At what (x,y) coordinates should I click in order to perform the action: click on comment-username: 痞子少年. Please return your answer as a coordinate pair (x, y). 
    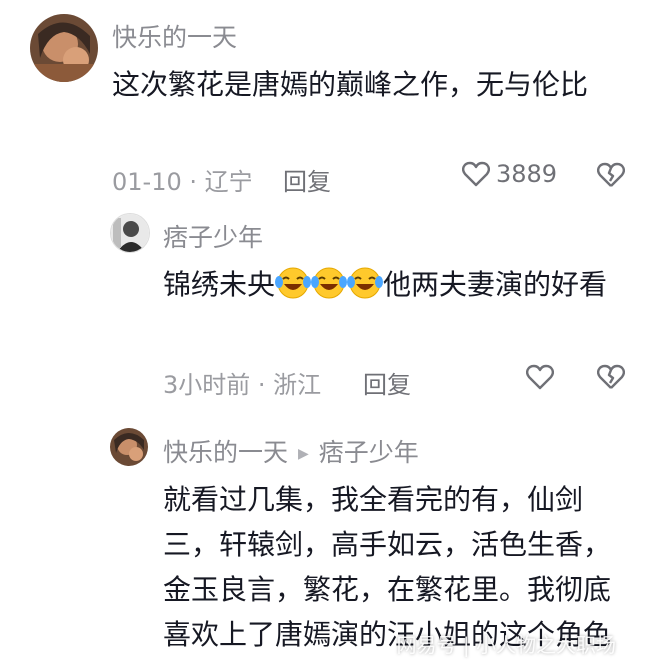
    Looking at the image, I should click on (213, 236).